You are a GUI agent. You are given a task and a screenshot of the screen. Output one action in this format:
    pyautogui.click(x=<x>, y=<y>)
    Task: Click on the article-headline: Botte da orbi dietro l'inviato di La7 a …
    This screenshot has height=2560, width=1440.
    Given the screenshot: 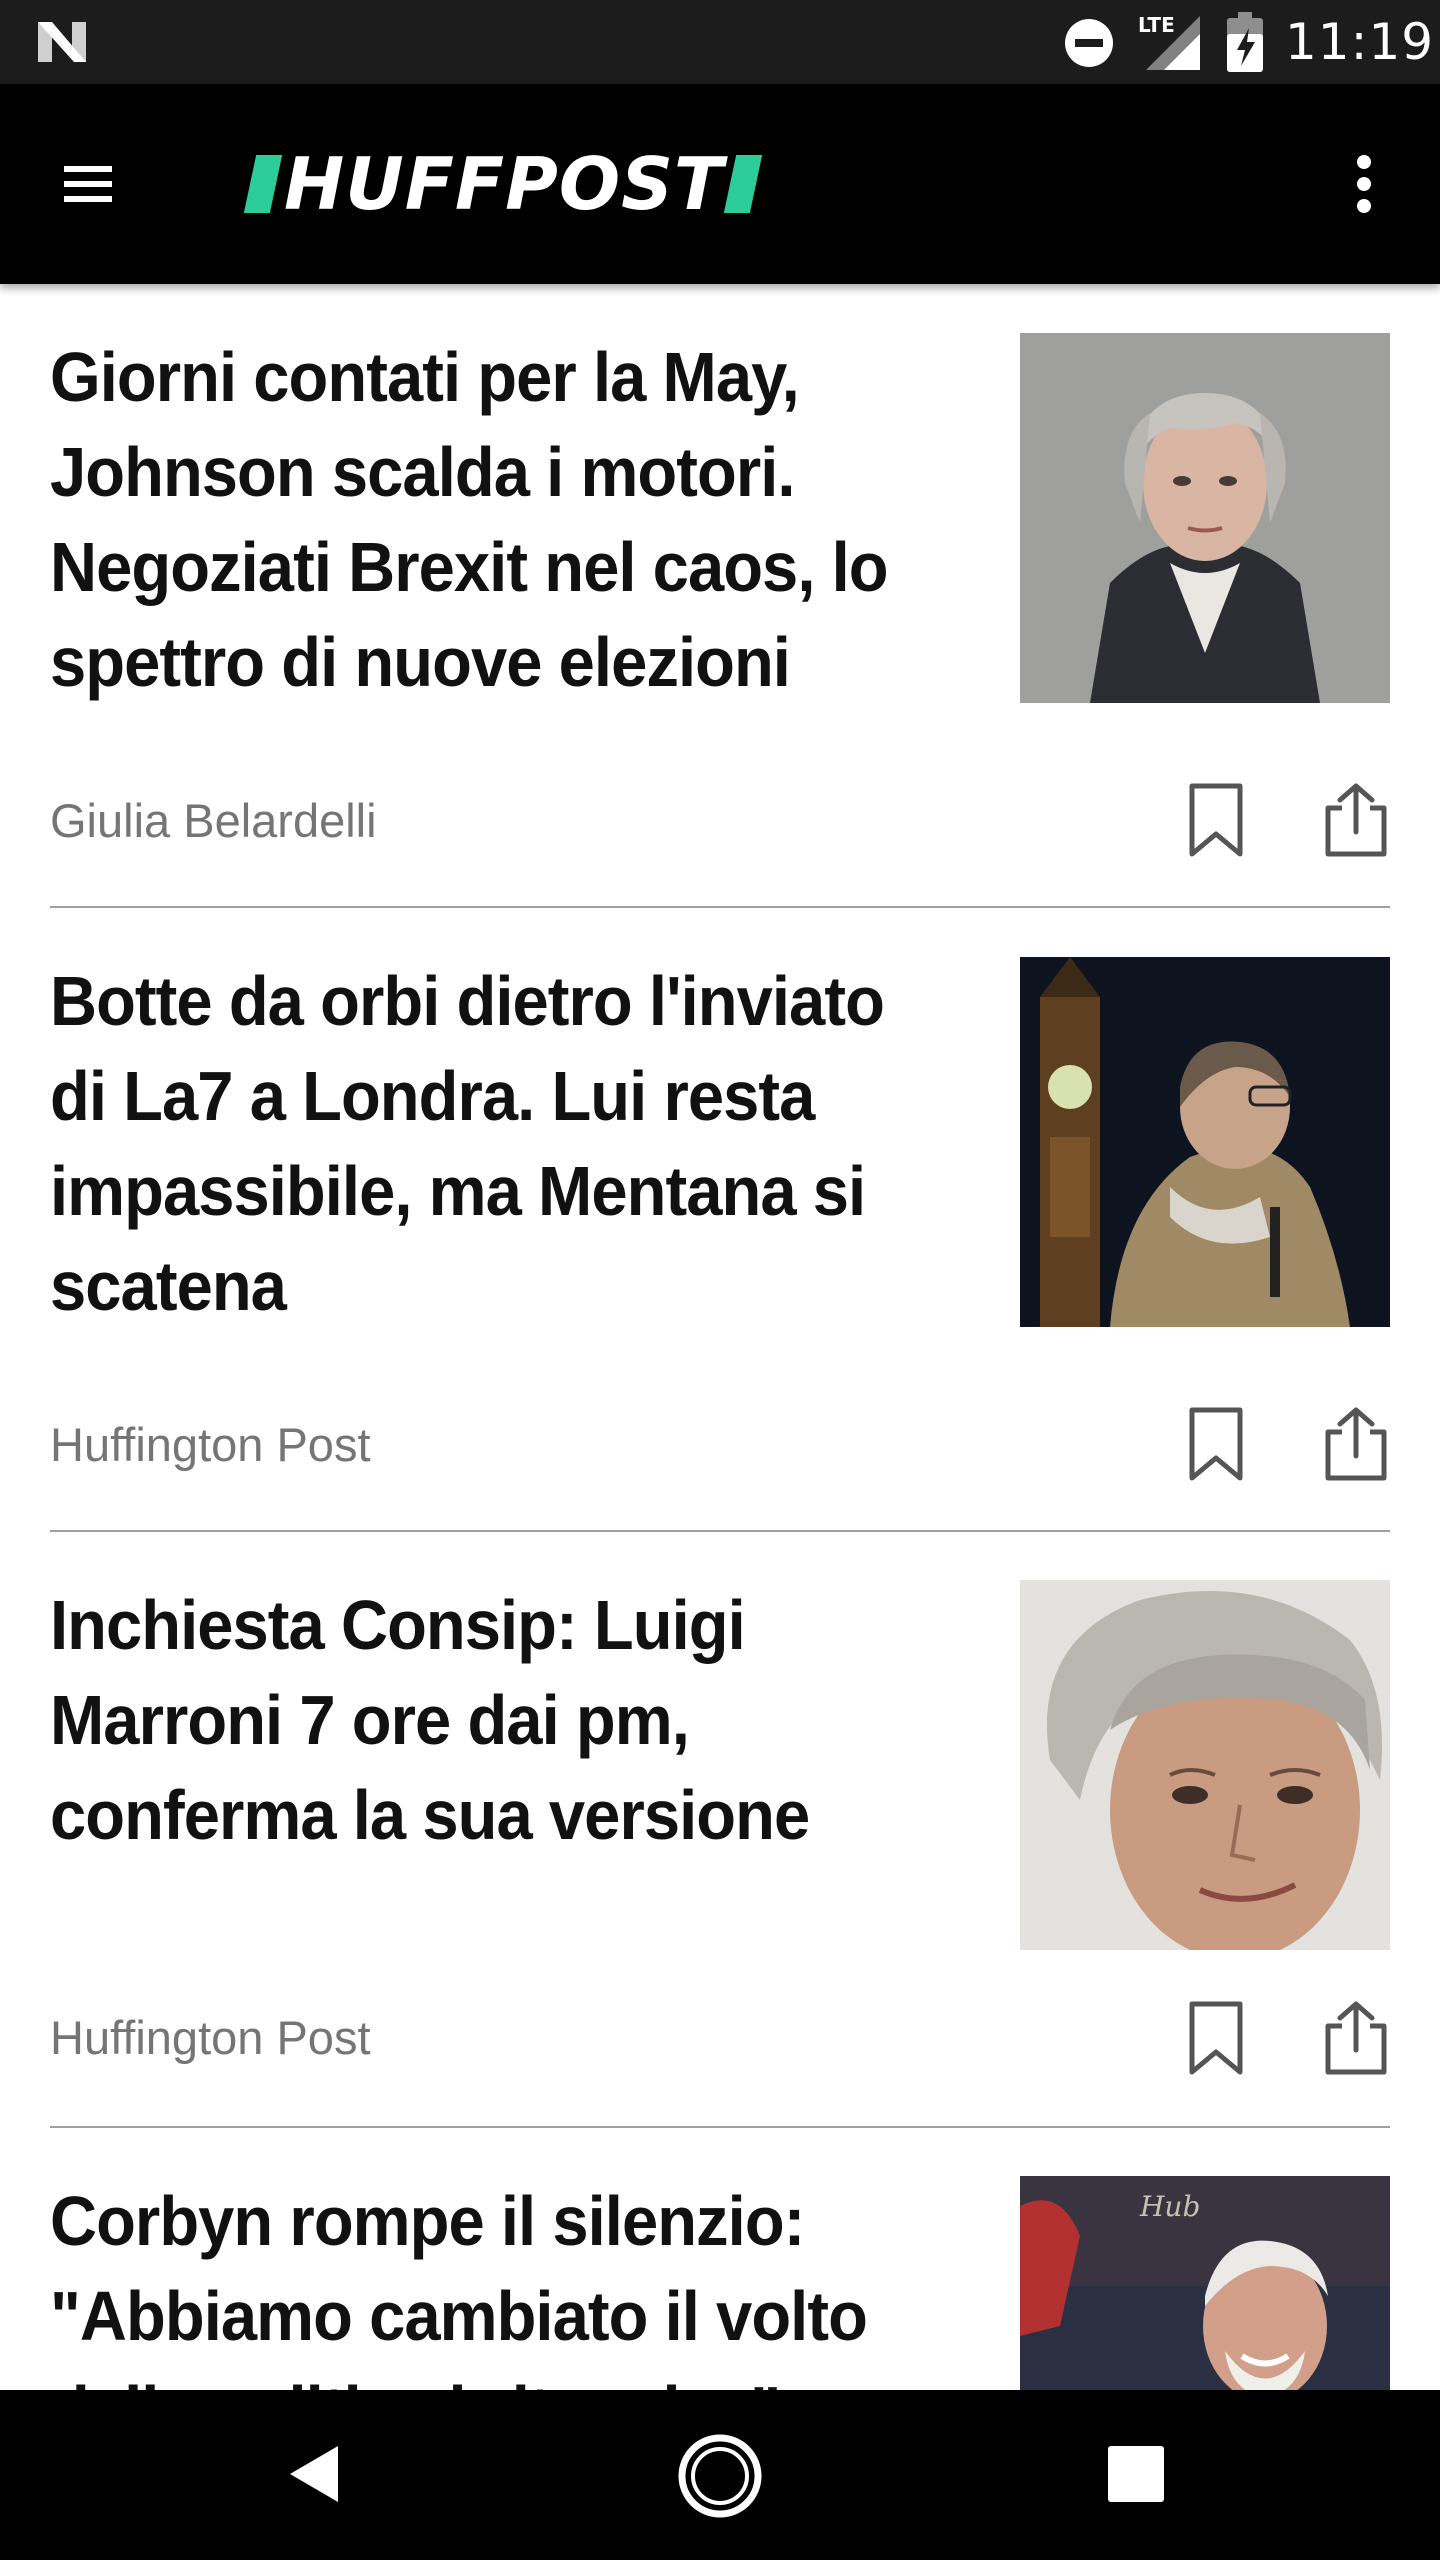 What is the action you would take?
    pyautogui.click(x=487, y=1144)
    